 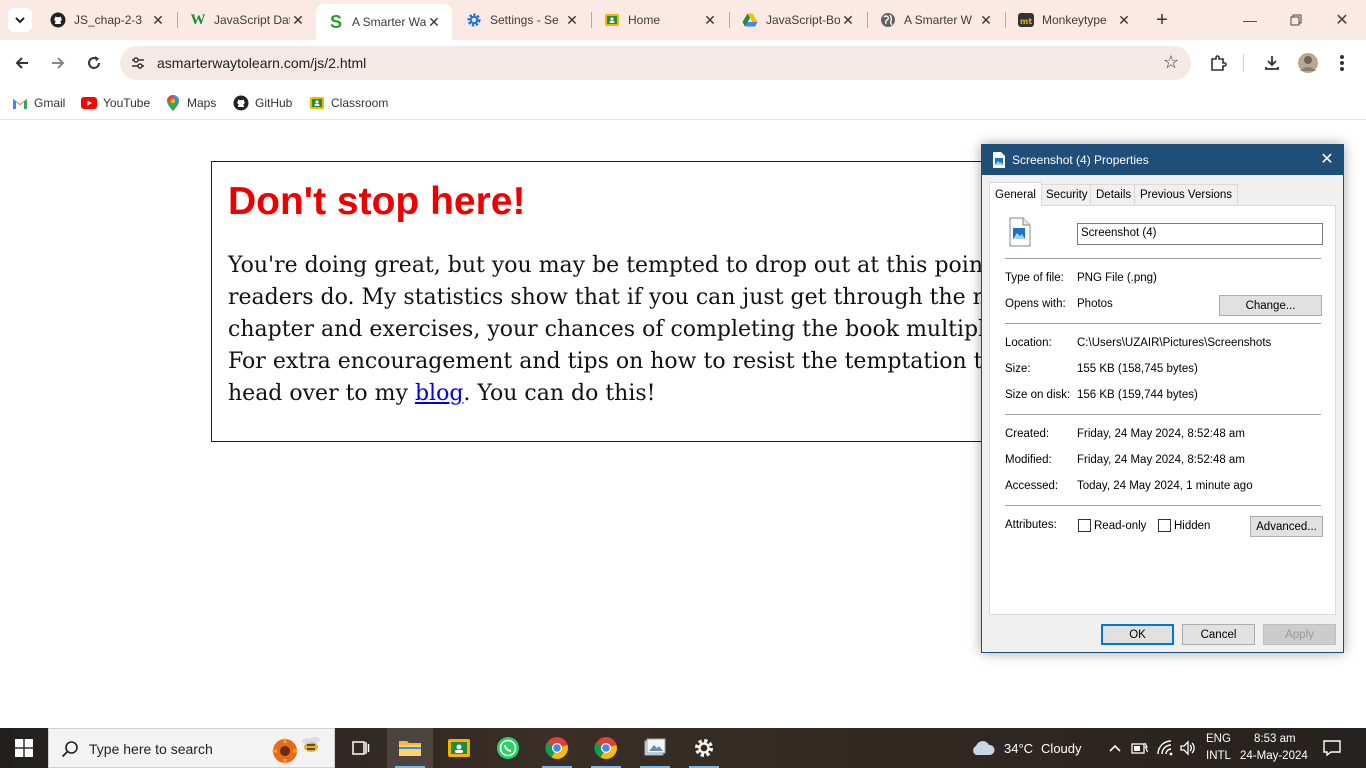 I want to click on size-on-disk-value: 156 KB (159,744 bytes), so click(x=1137, y=395).